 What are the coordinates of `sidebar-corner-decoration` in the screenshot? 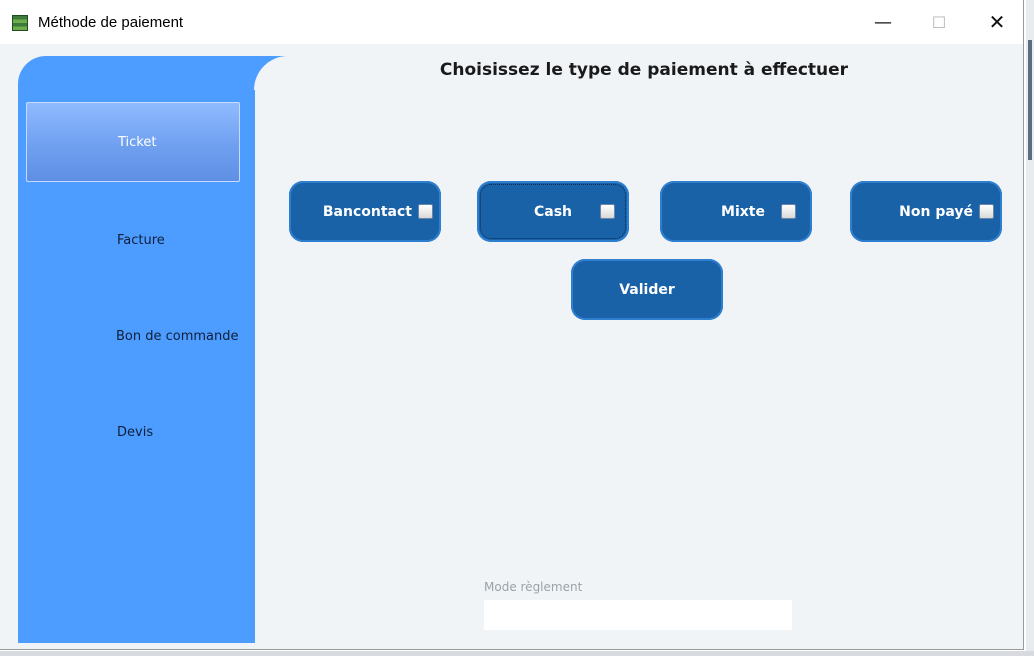 It's located at (271, 73).